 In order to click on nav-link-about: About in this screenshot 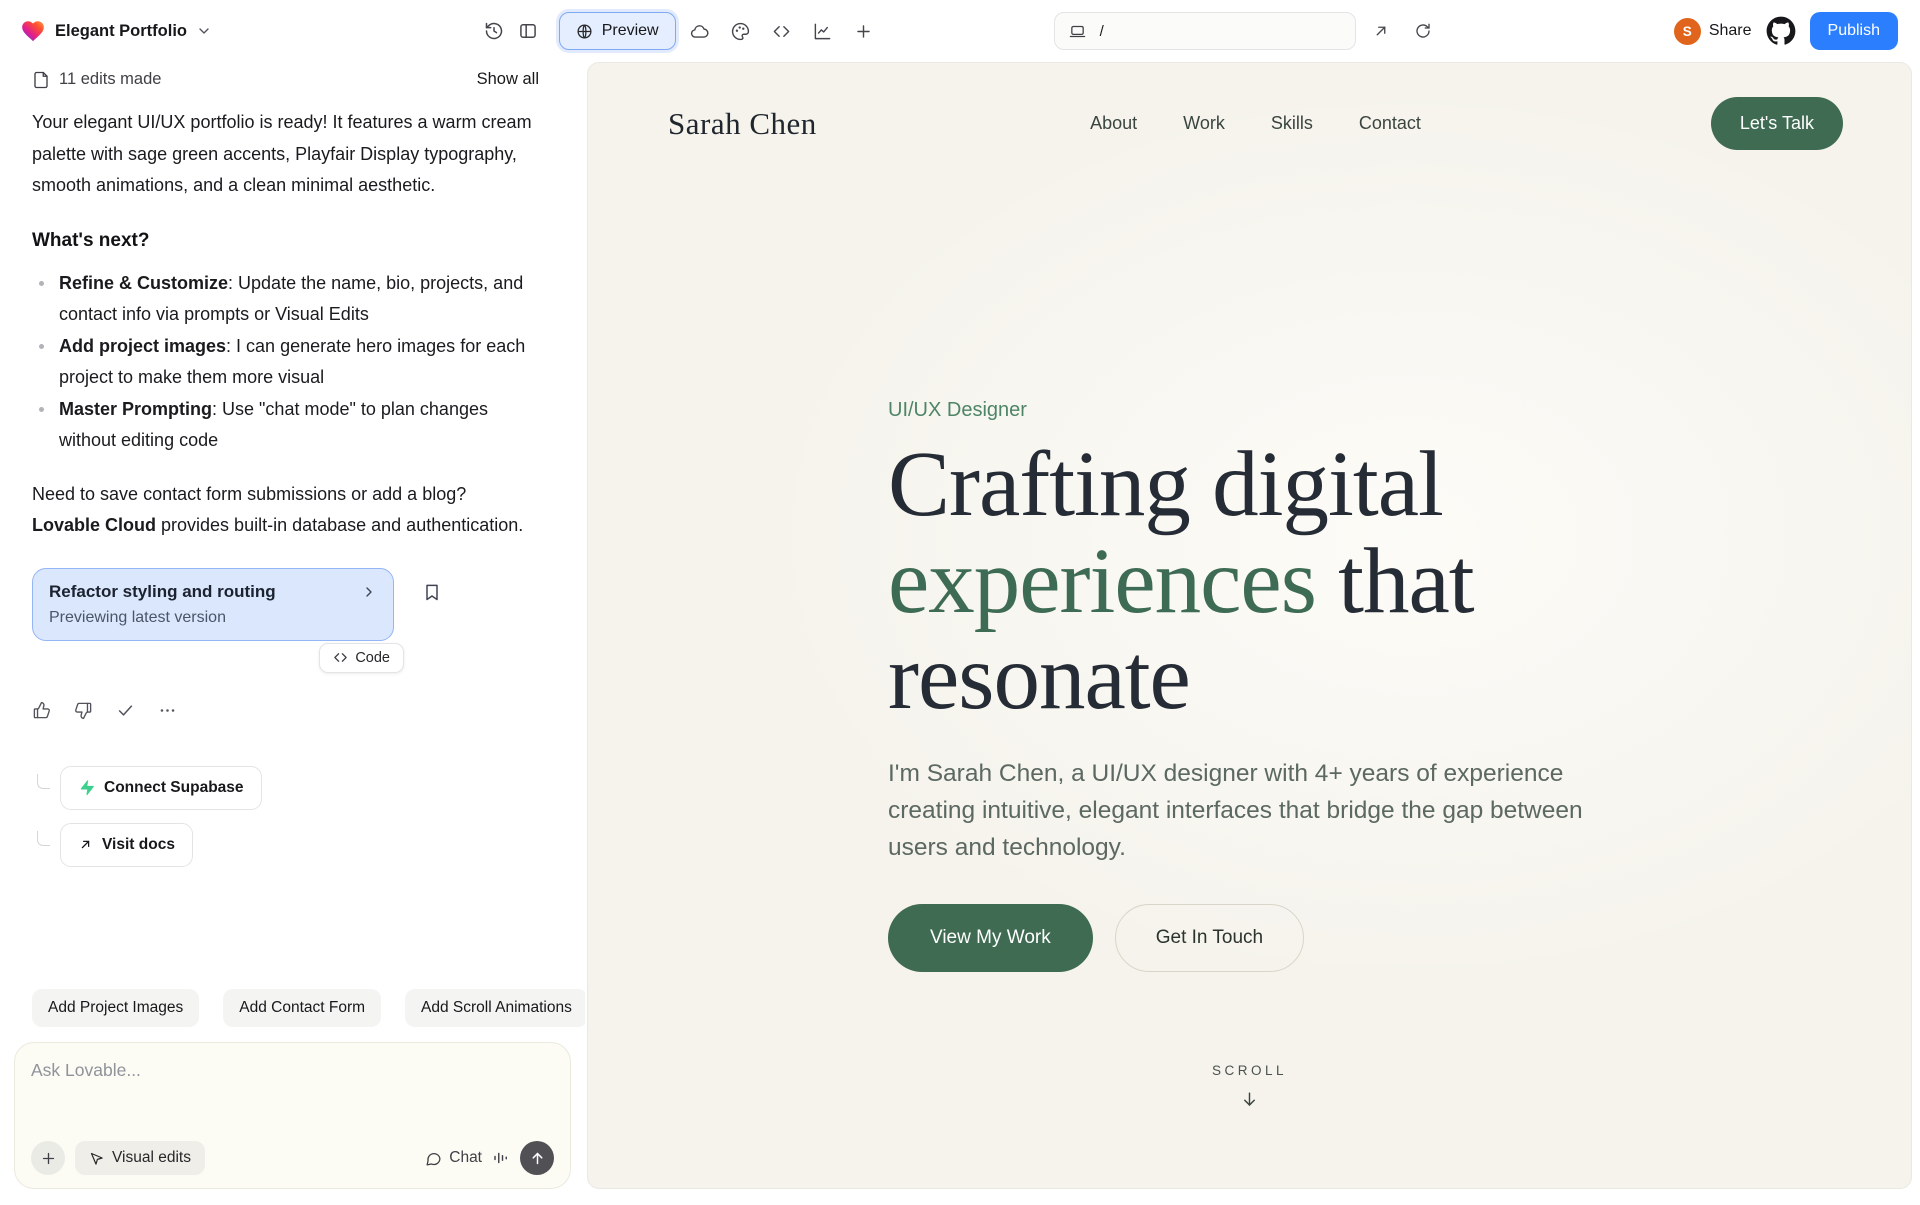, I will do `click(1113, 123)`.